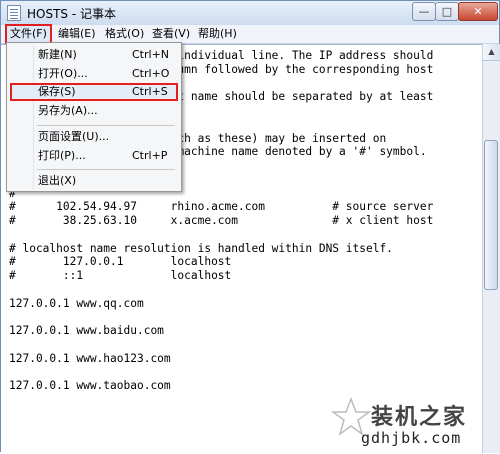 The image size is (500, 454). I want to click on maximize-button: □, so click(447, 11).